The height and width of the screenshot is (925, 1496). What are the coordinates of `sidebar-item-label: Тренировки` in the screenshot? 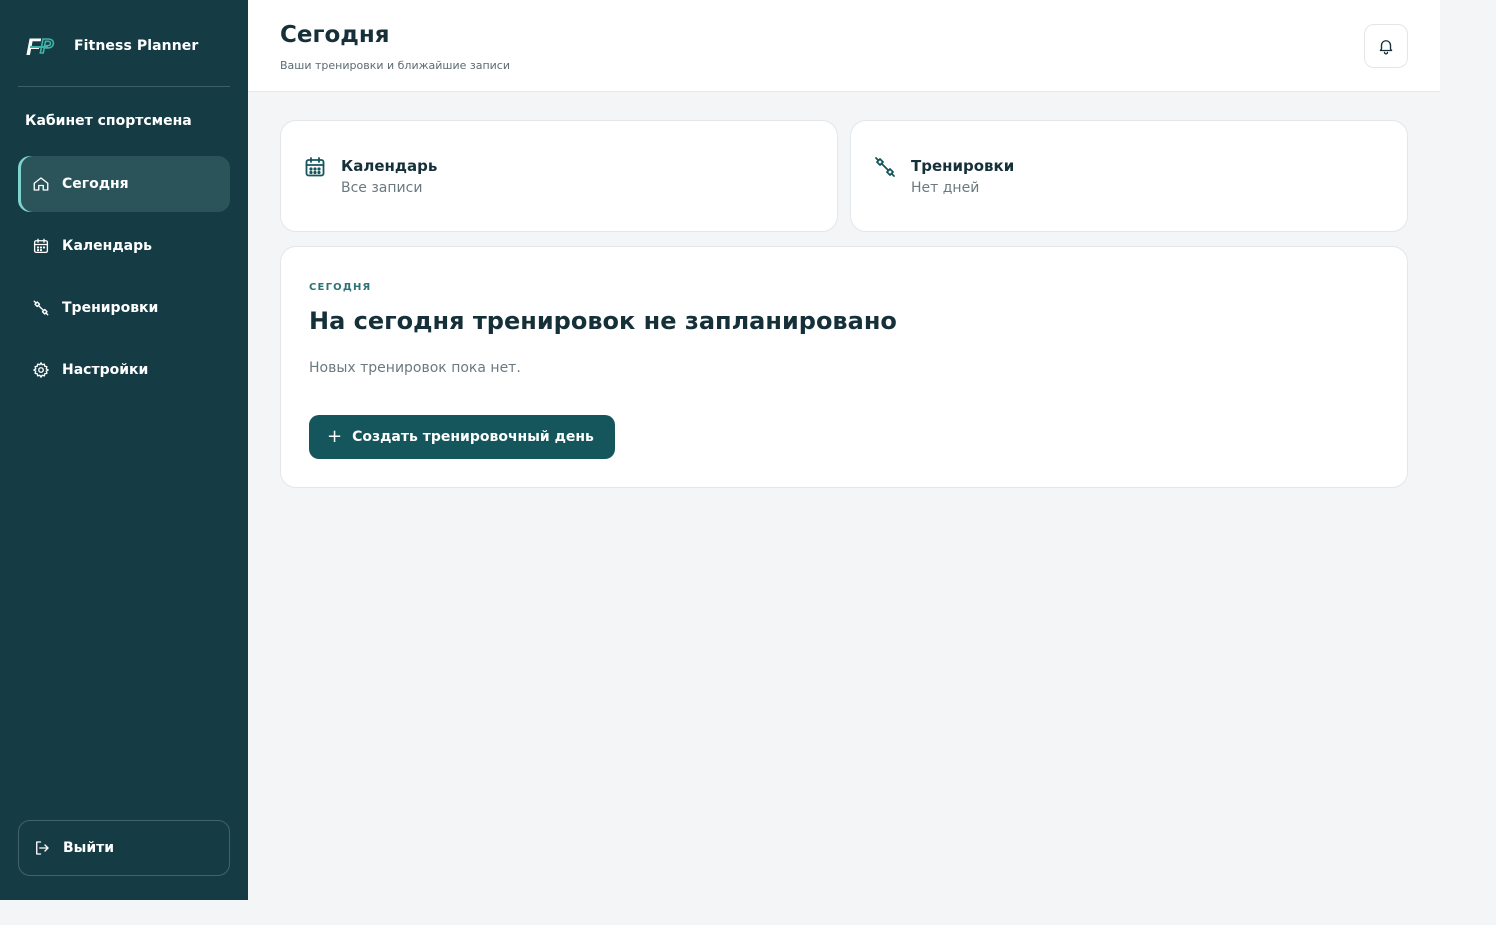 It's located at (110, 308).